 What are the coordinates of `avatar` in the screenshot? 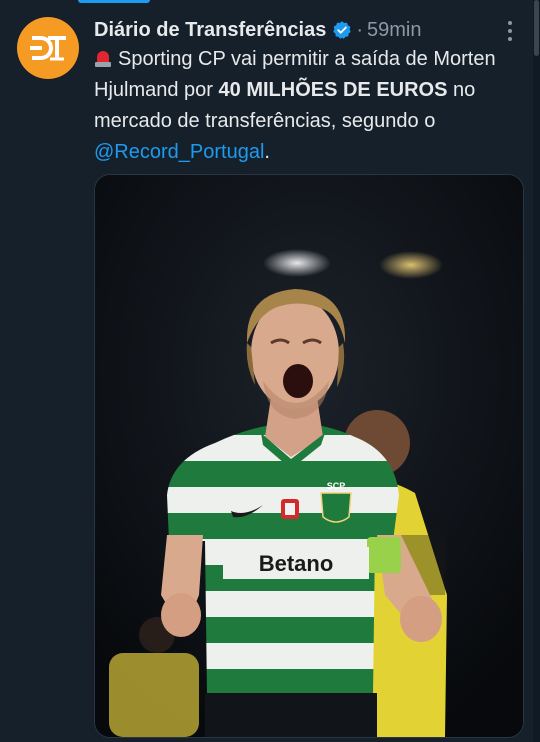 It's located at (48, 48).